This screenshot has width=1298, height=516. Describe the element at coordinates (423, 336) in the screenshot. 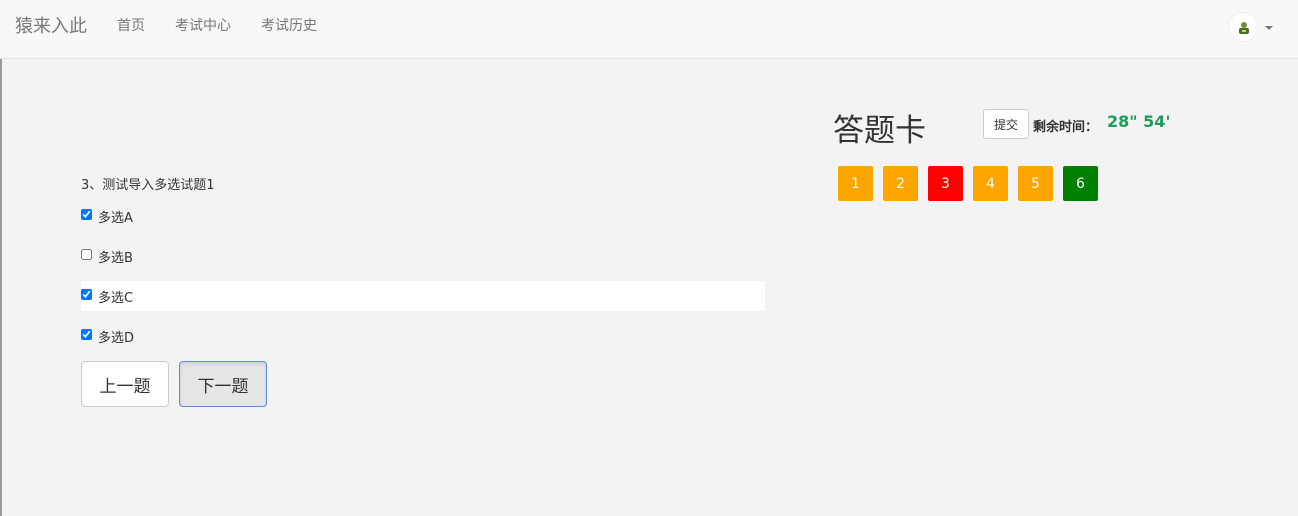

I see `option-row-d: 多选D` at that location.